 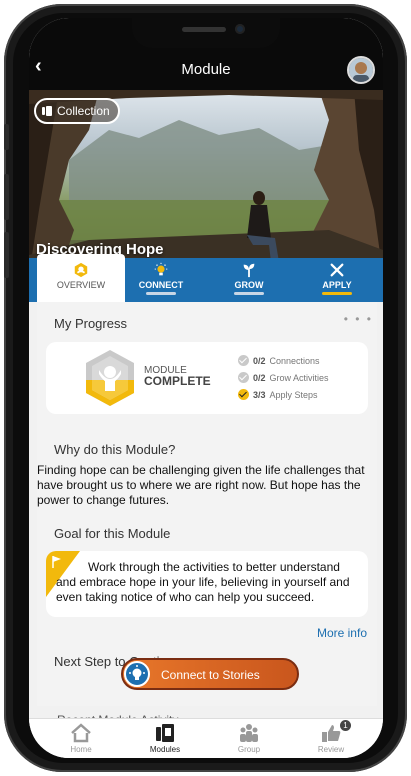 I want to click on notification-badge: 1, so click(x=345, y=725).